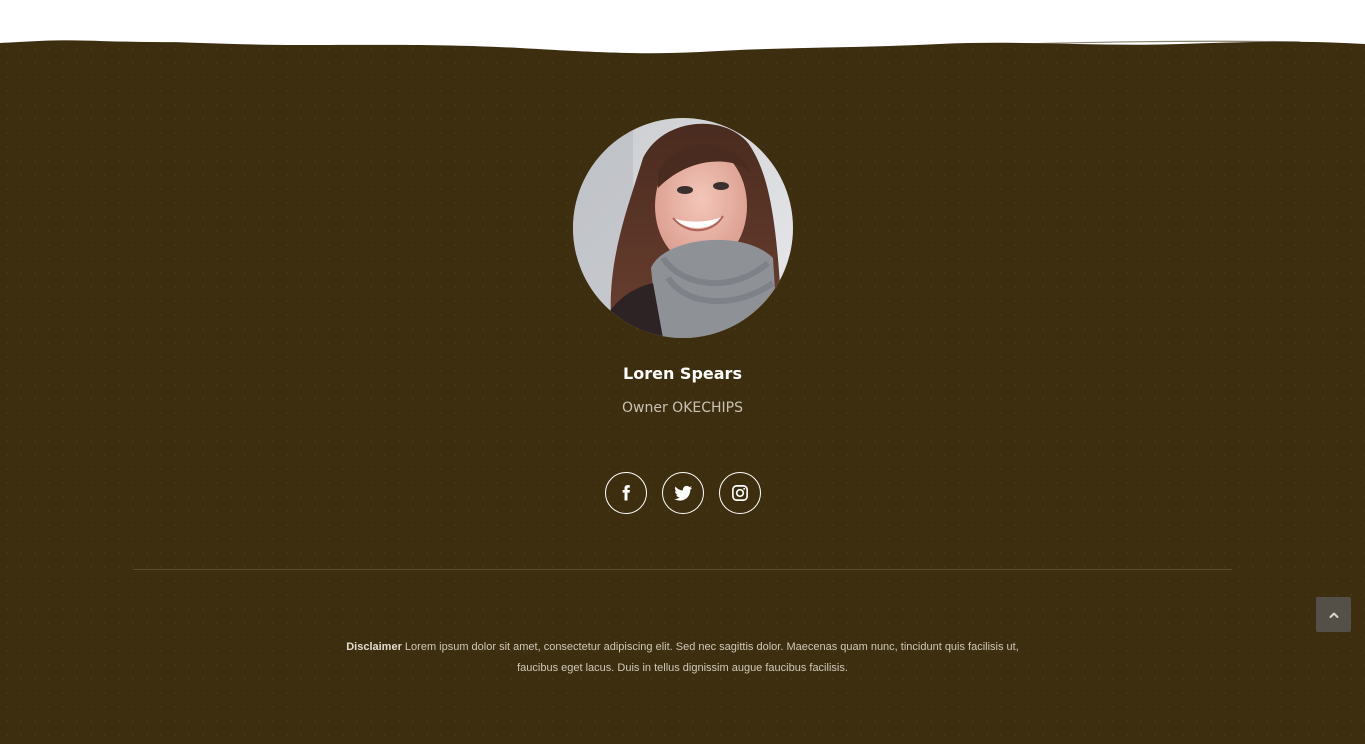  I want to click on instagram-icon, so click(740, 493).